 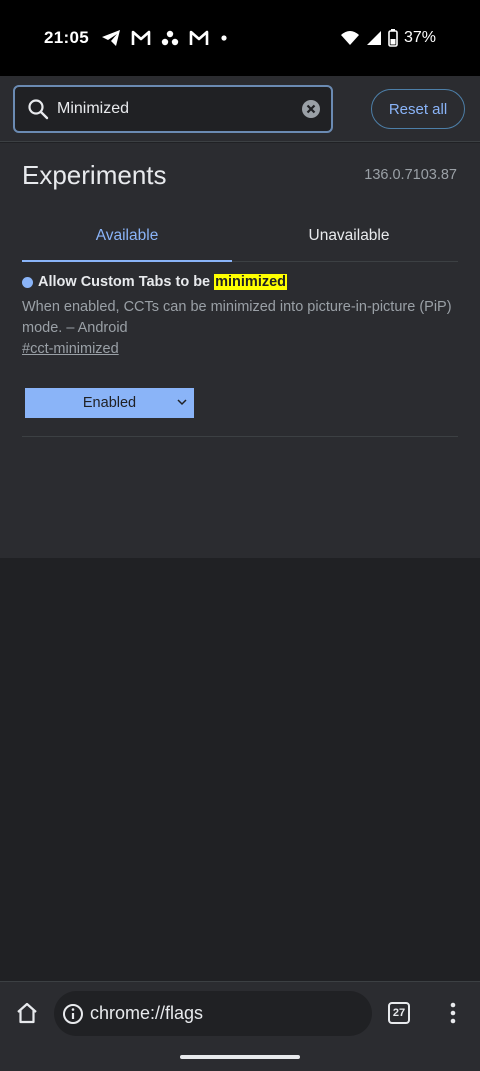 I want to click on dots-cluster-icon, so click(x=170, y=38).